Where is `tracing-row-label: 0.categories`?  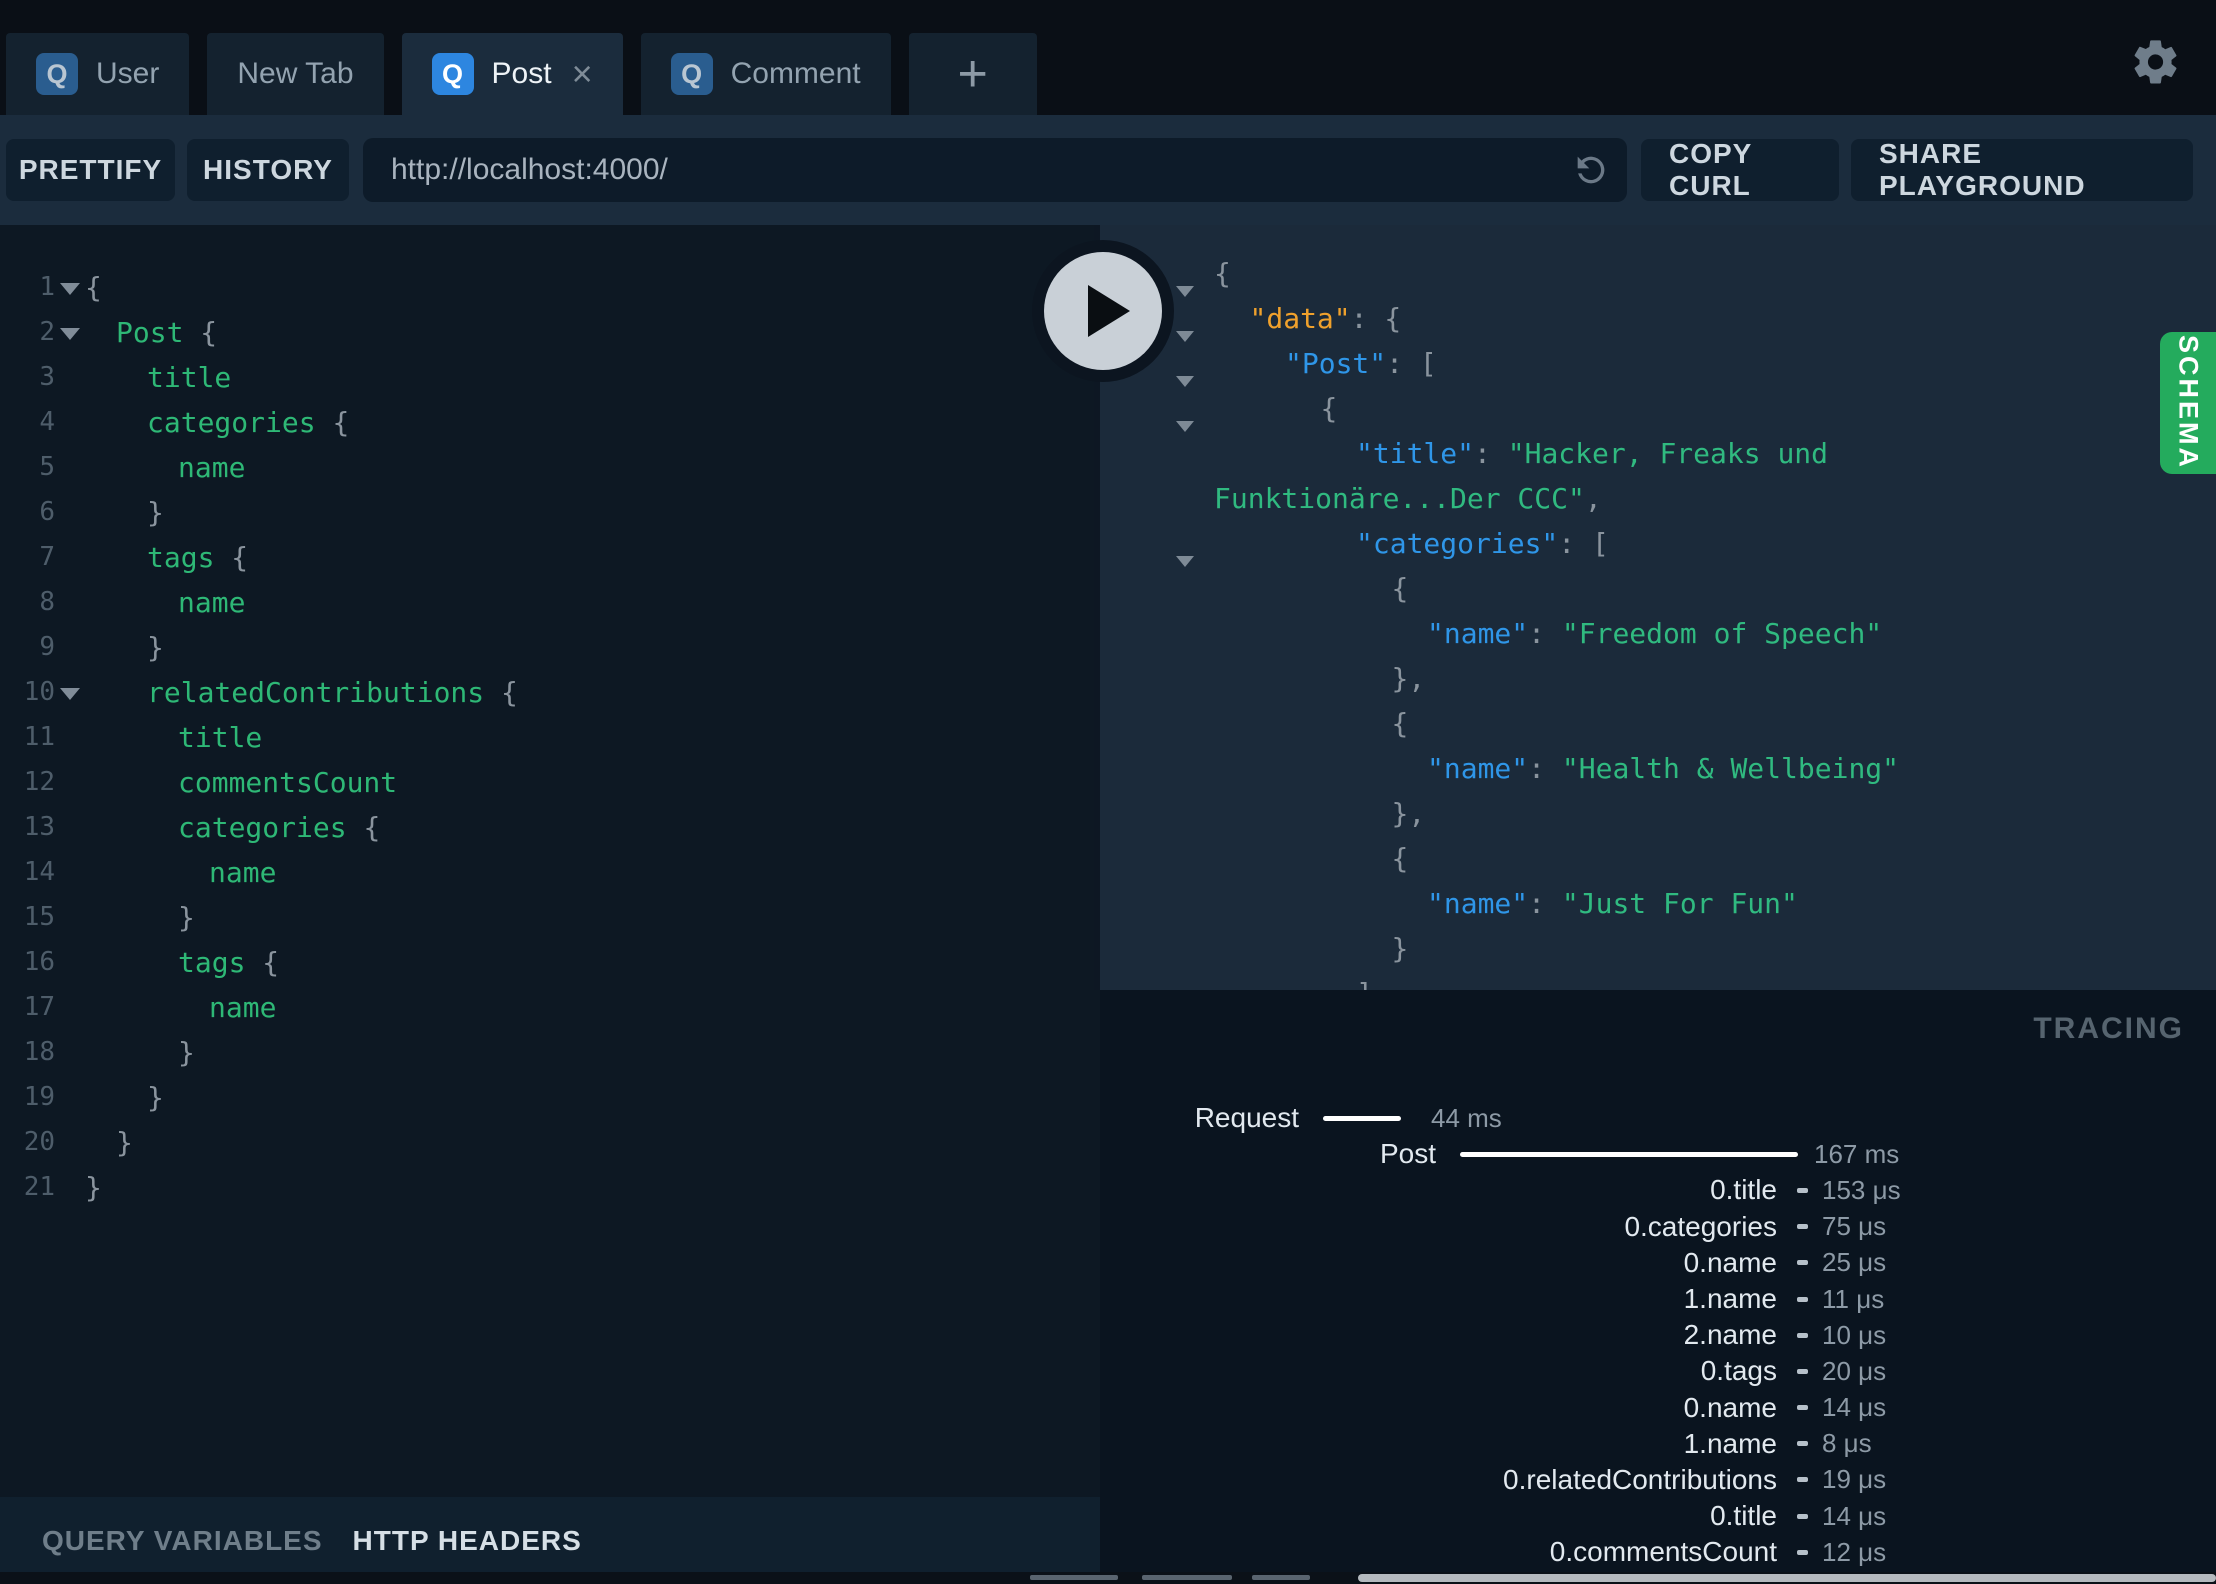 tracing-row-label: 0.categories is located at coordinates (1700, 1226).